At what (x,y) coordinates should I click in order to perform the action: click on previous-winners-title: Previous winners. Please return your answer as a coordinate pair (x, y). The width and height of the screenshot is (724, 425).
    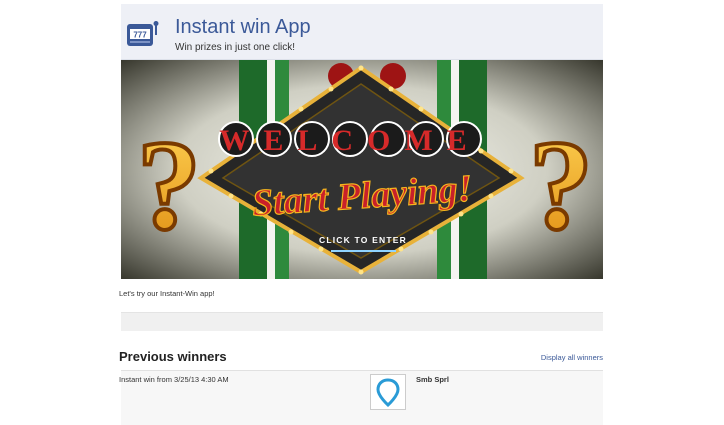
    Looking at the image, I should click on (173, 356).